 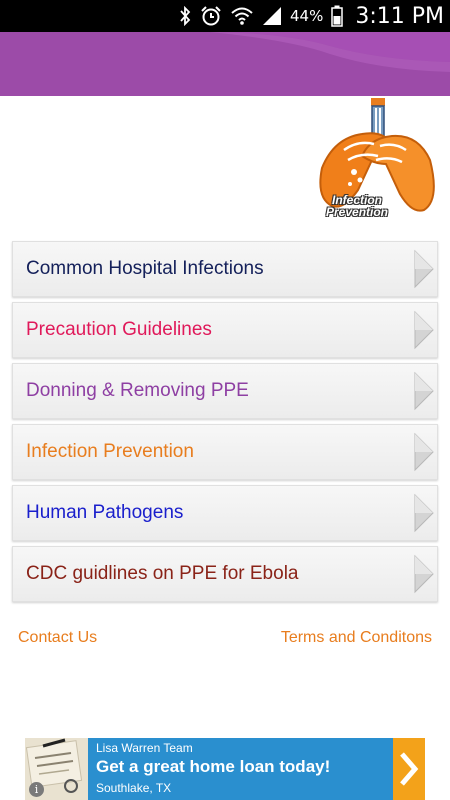 I want to click on bluetooth-icon, so click(x=185, y=16).